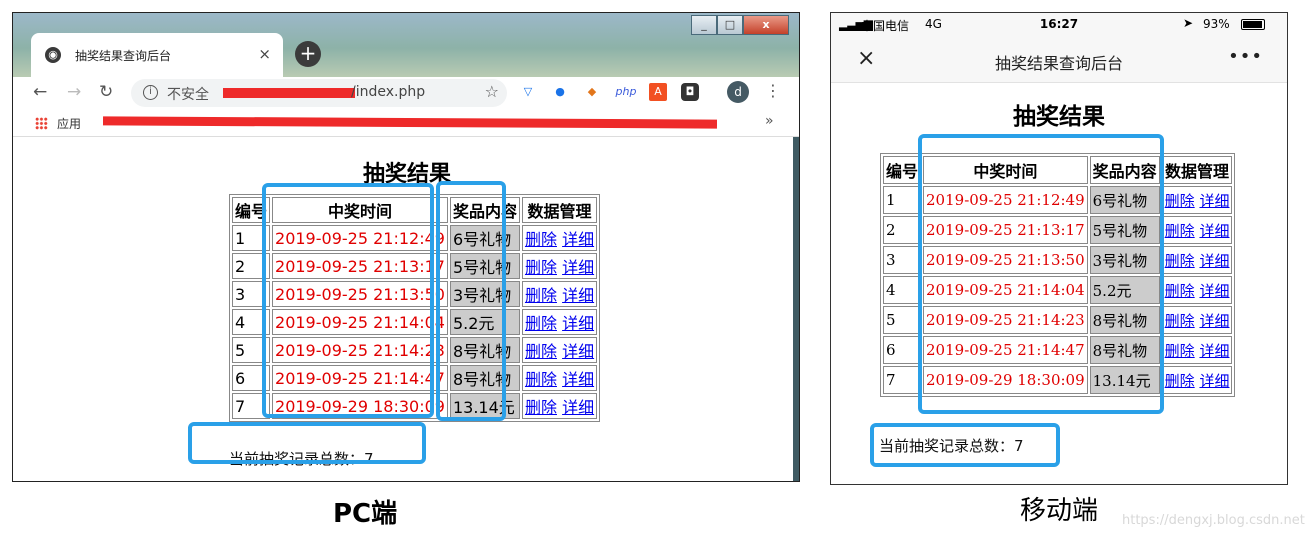 This screenshot has height=540, width=1310. I want to click on watermark: https://dengxj.blog.csdn.net, so click(1213, 520).